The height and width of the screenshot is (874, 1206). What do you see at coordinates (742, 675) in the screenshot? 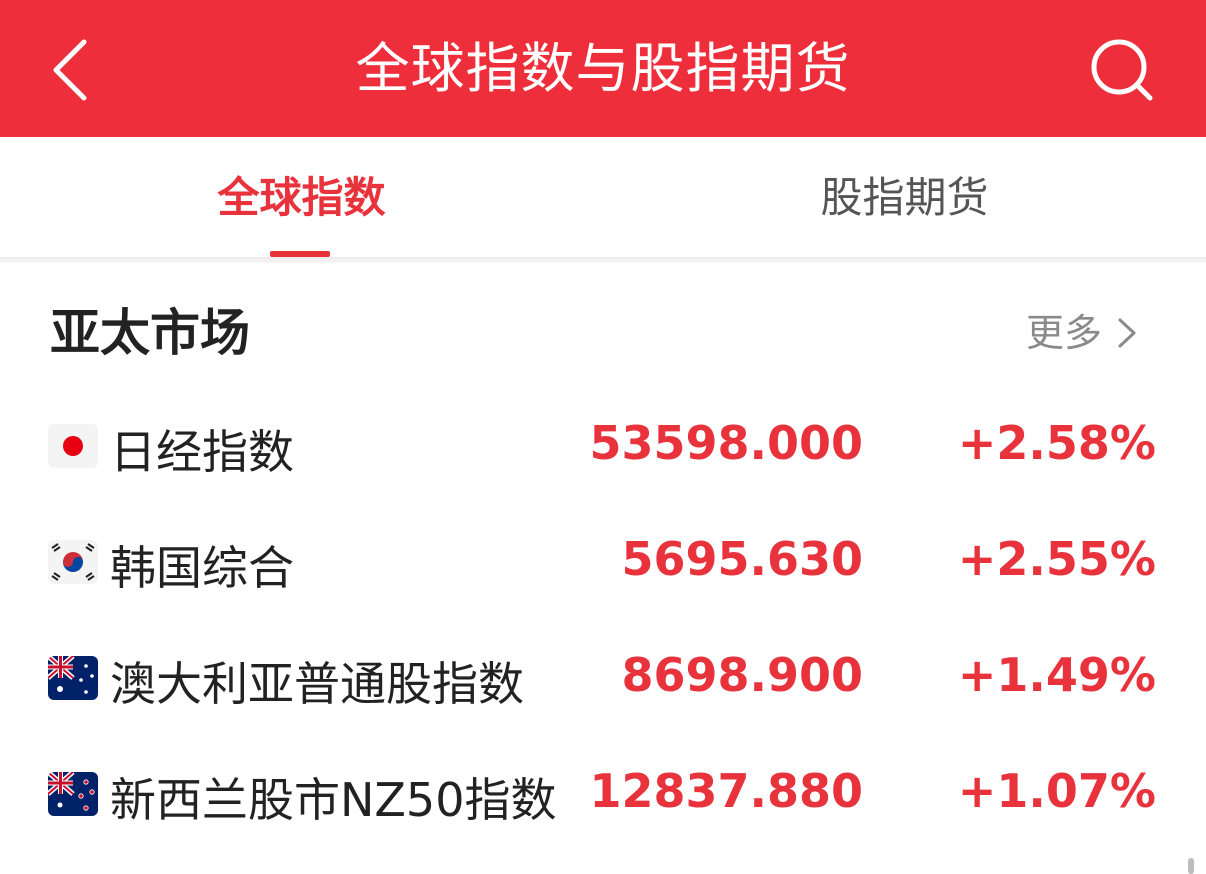
I see `index-value: 8698.900` at bounding box center [742, 675].